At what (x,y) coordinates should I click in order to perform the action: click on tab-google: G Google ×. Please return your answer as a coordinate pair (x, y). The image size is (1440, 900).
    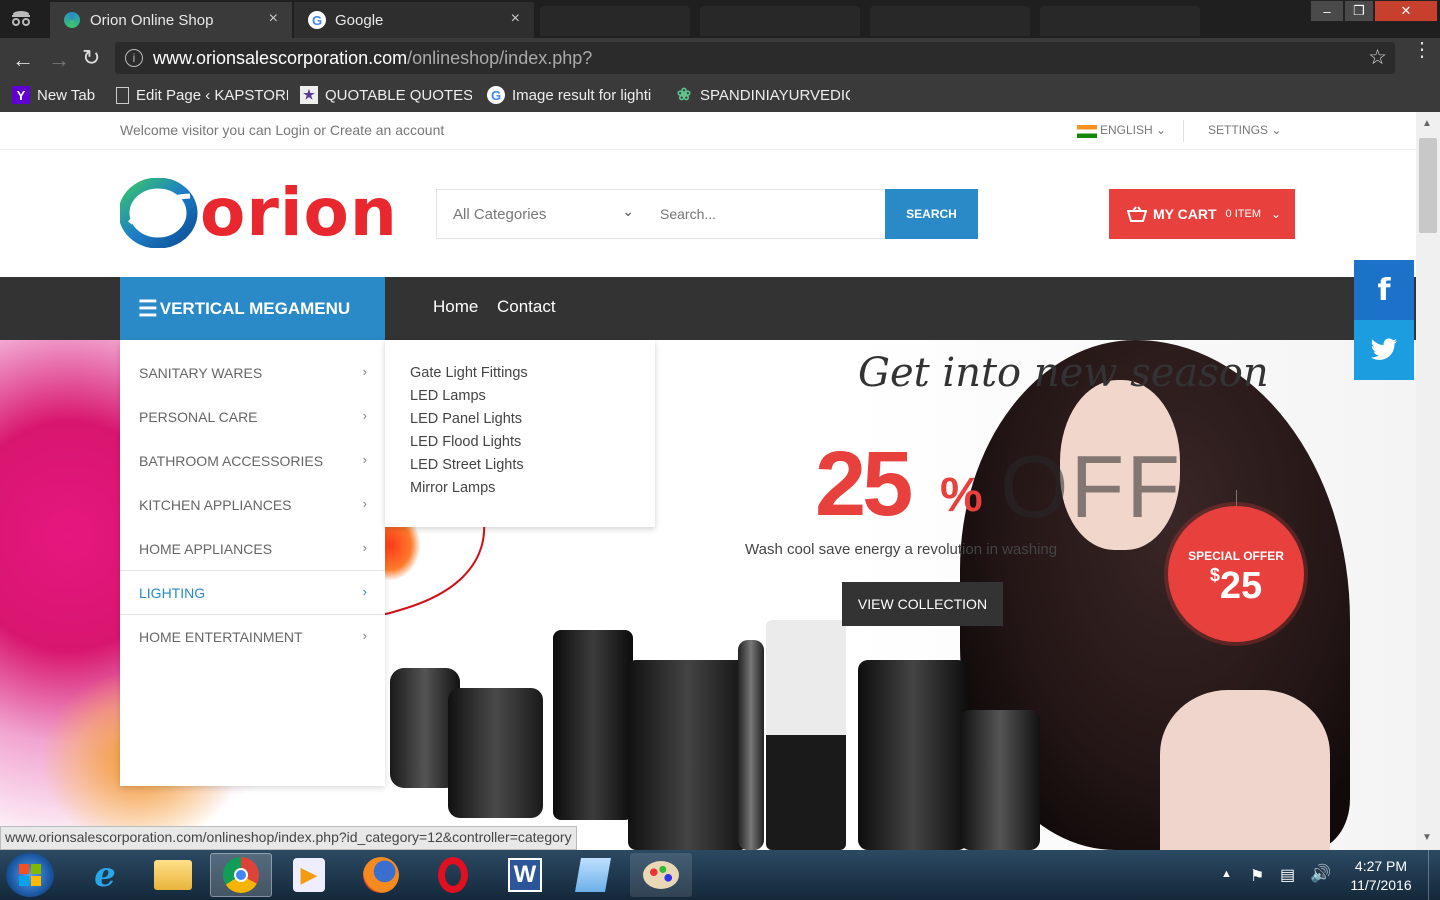
    Looking at the image, I should click on (414, 20).